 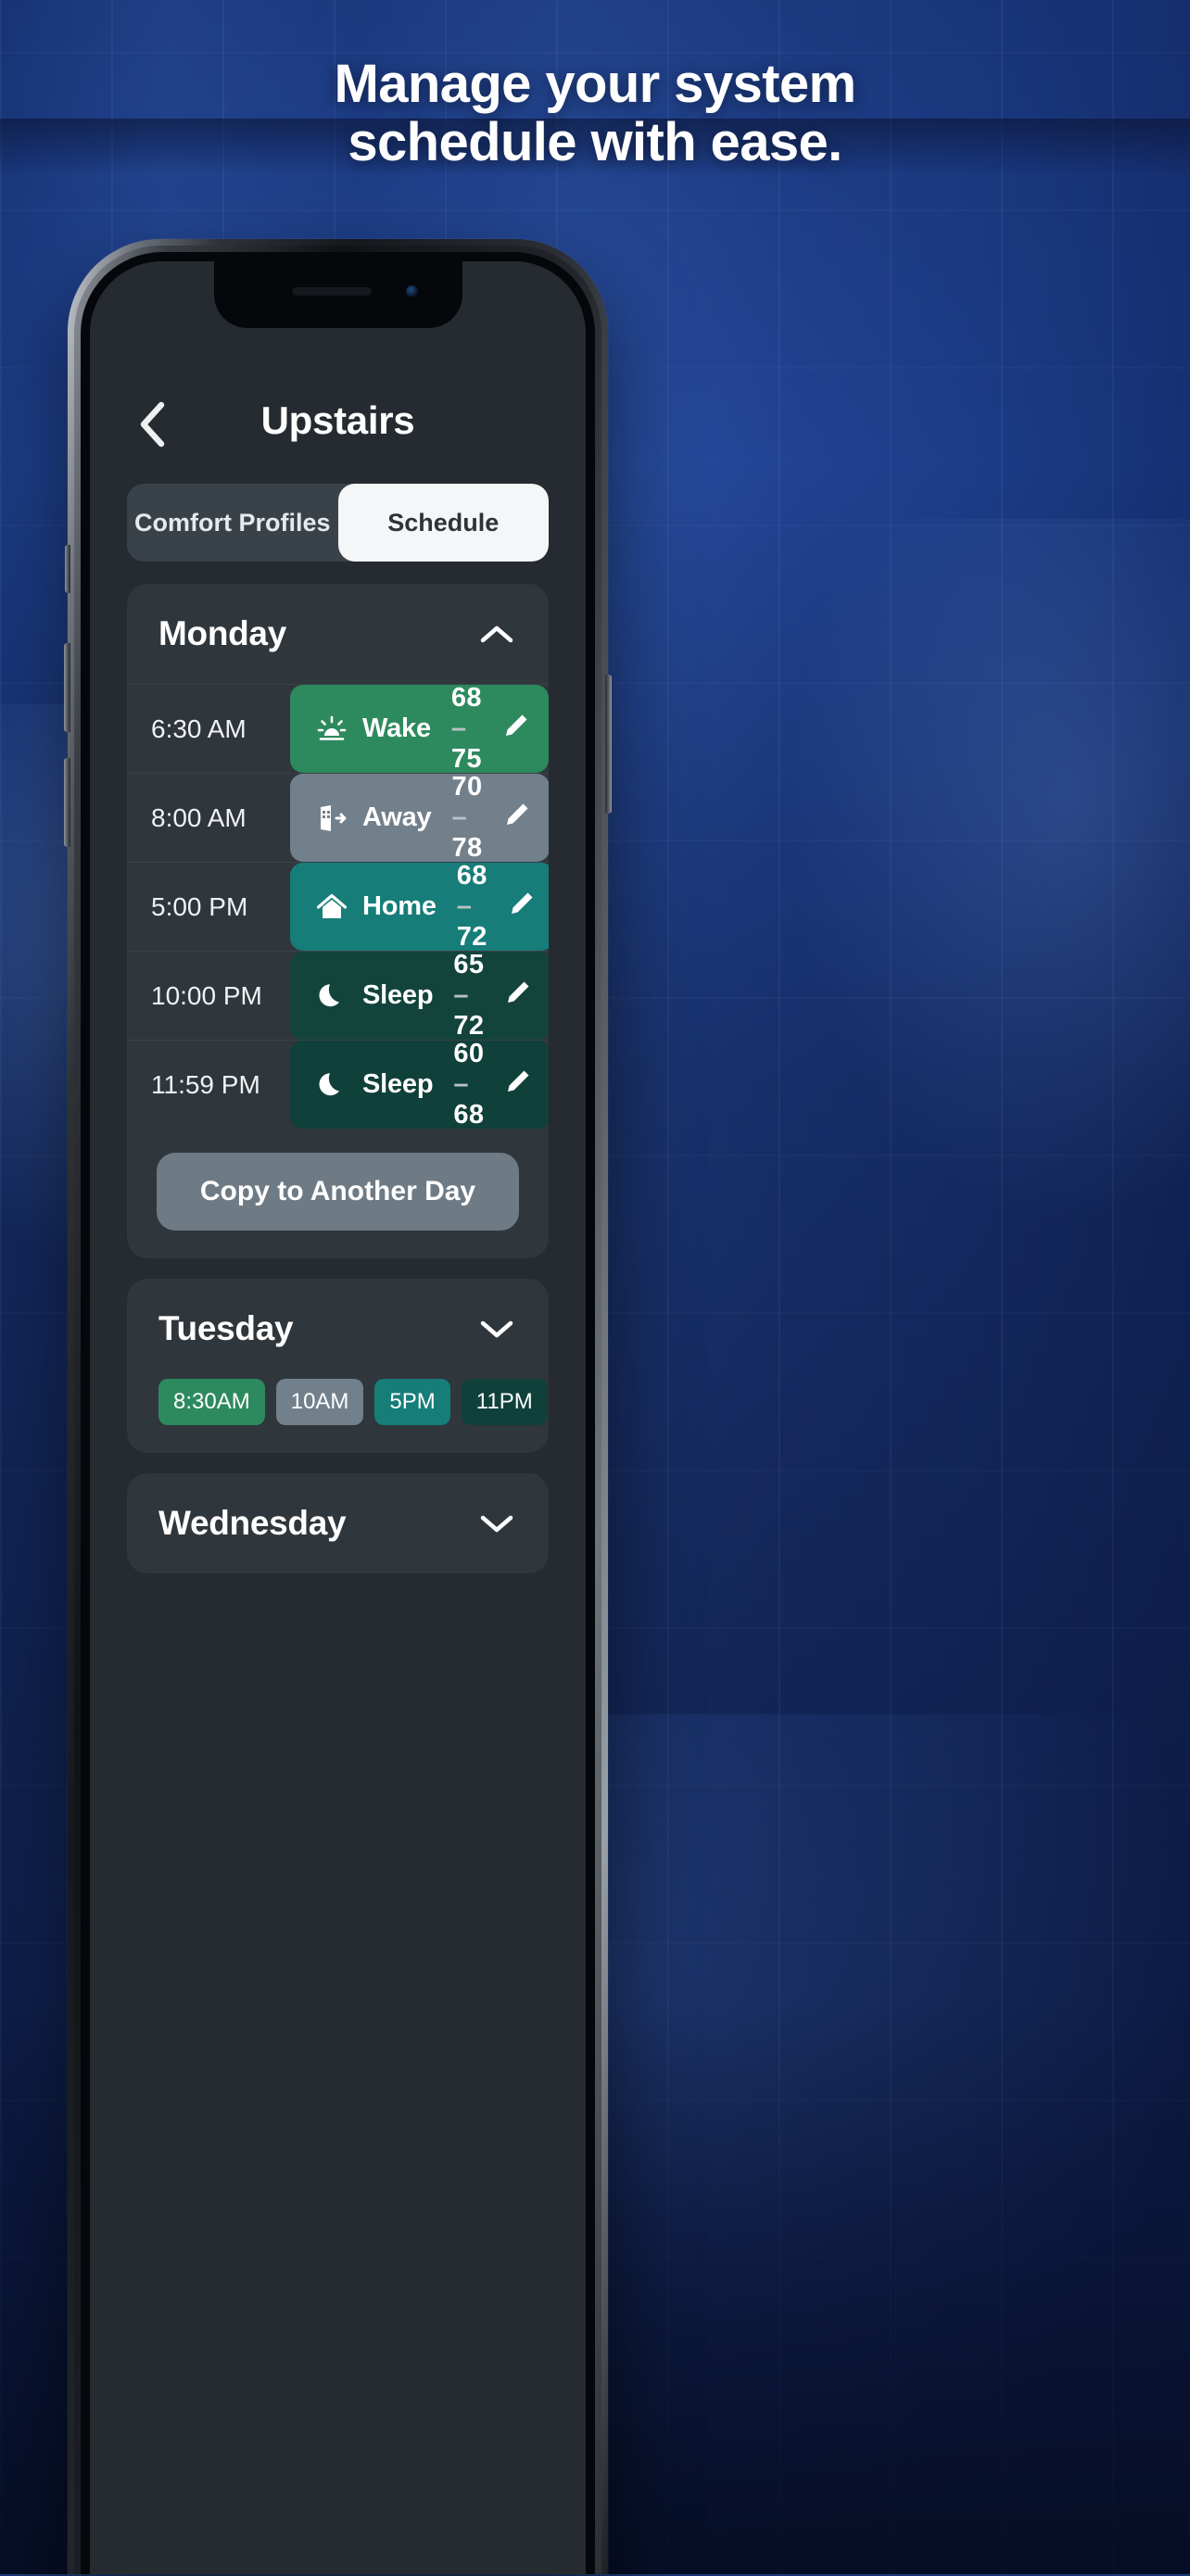 I want to click on door-exit-icon, so click(x=331, y=818).